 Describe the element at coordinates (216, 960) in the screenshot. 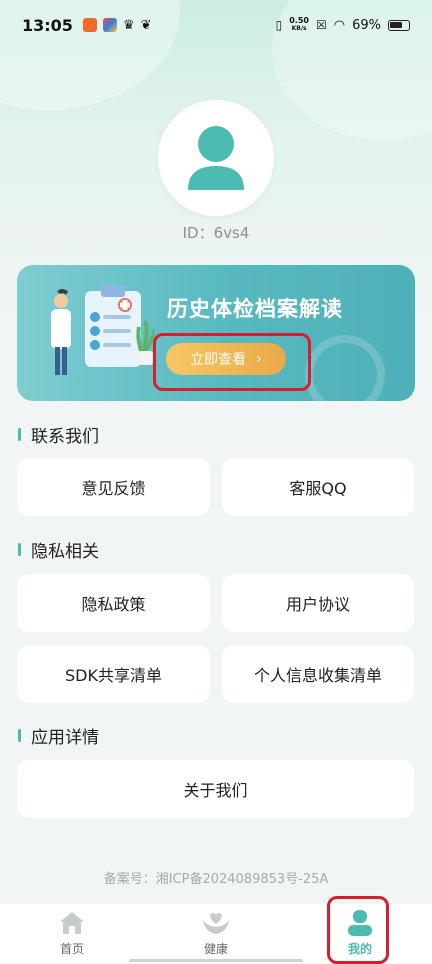

I see `home-indicator` at that location.